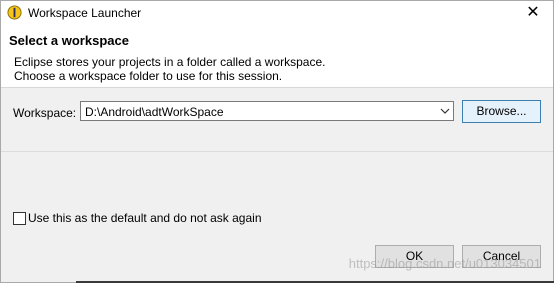 This screenshot has height=283, width=554. Describe the element at coordinates (445, 111) in the screenshot. I see `chevron-down-icon` at that location.